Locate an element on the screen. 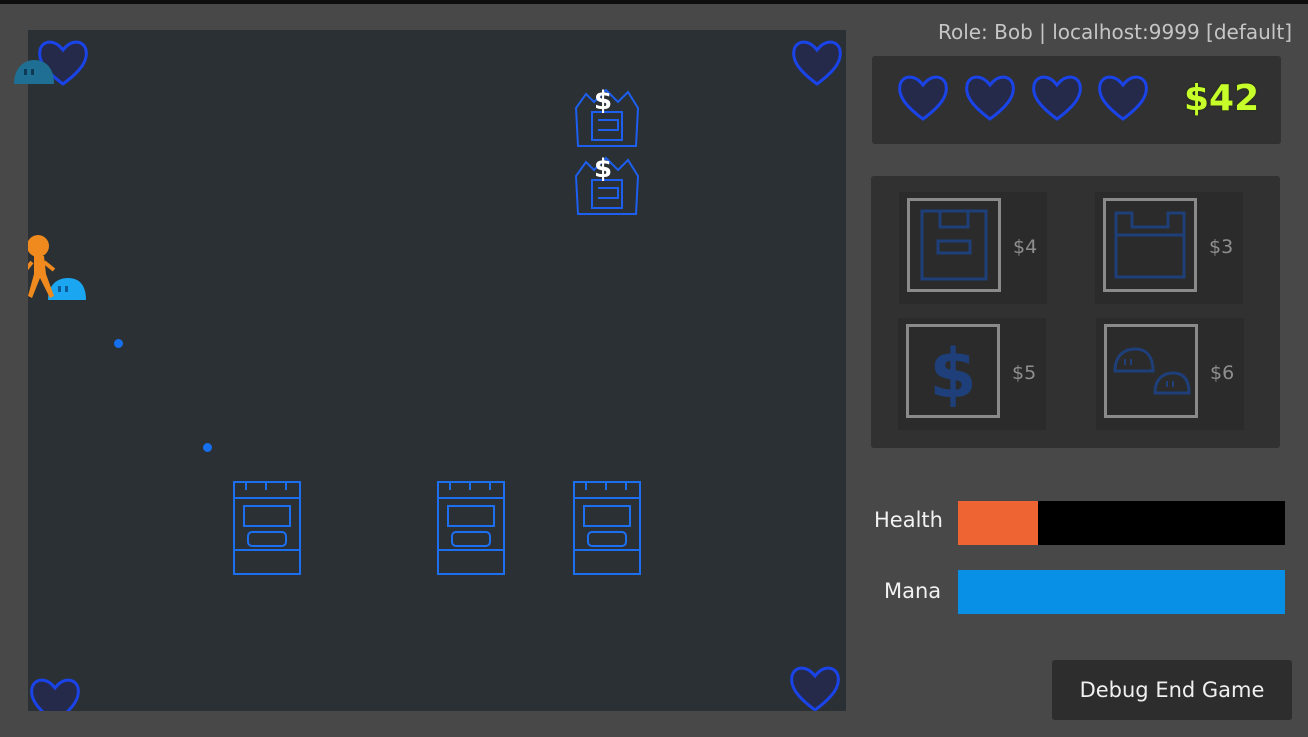  health-bar is located at coordinates (1121, 523).